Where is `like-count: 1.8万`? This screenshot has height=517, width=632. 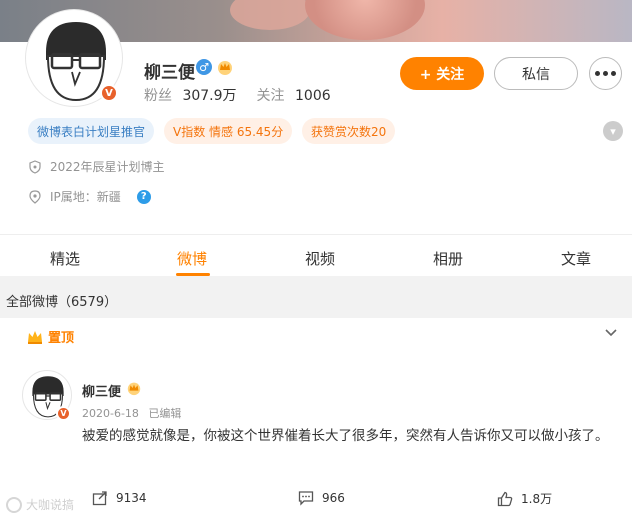 like-count: 1.8万 is located at coordinates (537, 499).